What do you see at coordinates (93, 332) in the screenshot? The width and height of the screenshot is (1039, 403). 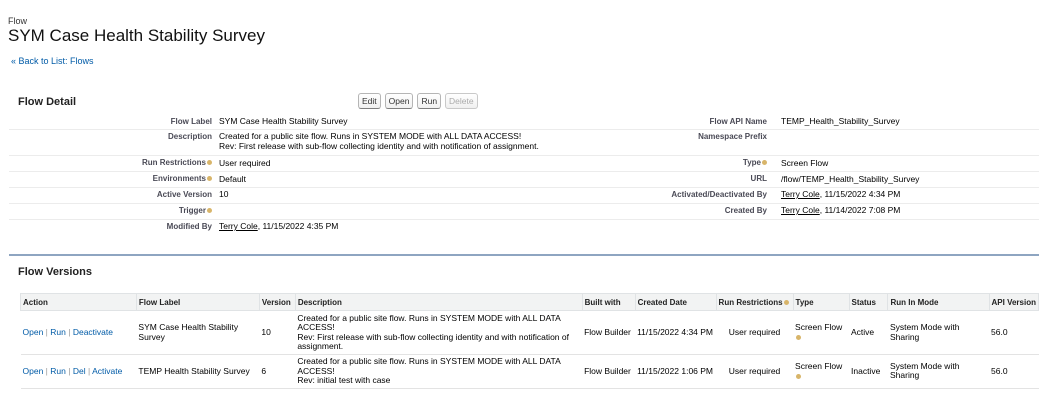 I see `deactivate-link: Deactivate` at bounding box center [93, 332].